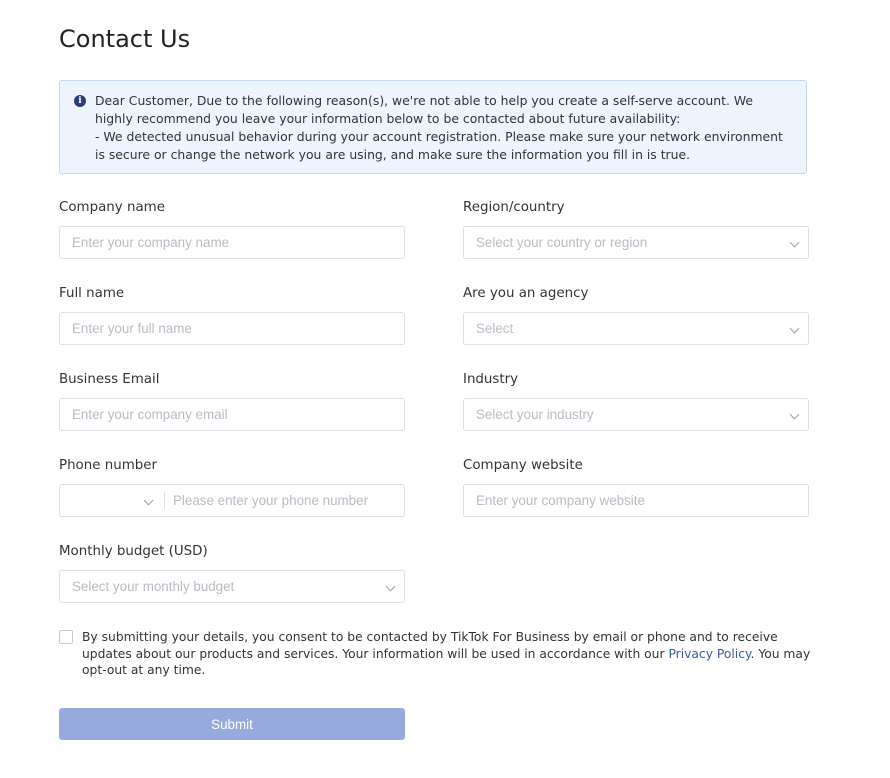  What do you see at coordinates (112, 500) in the screenshot?
I see `phone-country-code-select` at bounding box center [112, 500].